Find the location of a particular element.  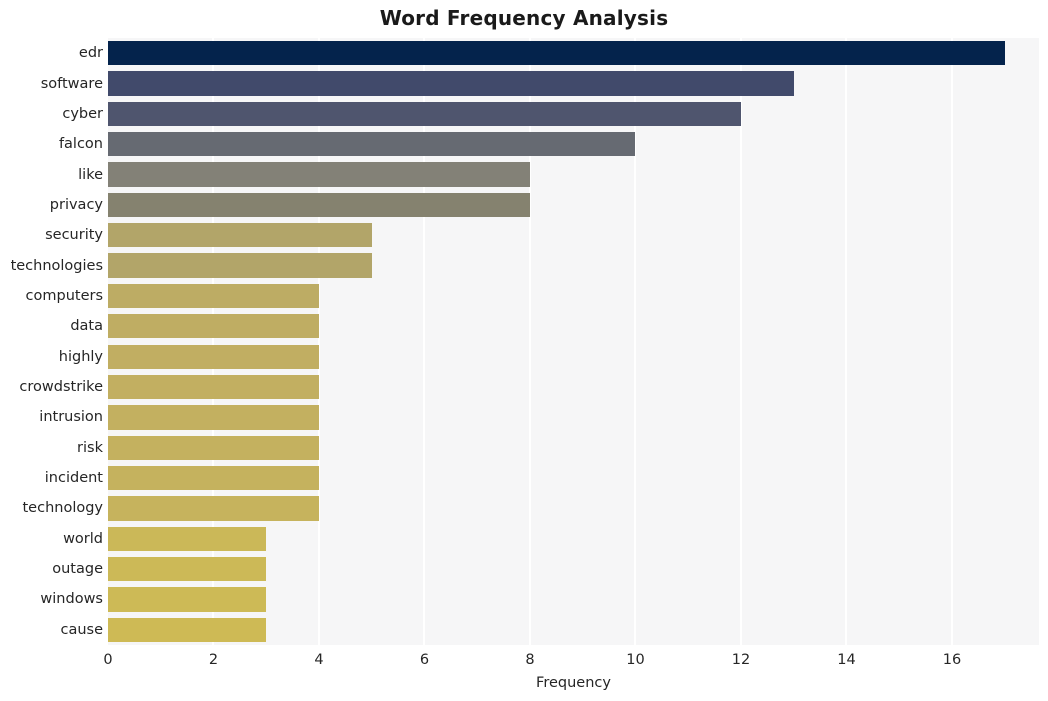

x-tick-label-14: 14 is located at coordinates (846, 660).